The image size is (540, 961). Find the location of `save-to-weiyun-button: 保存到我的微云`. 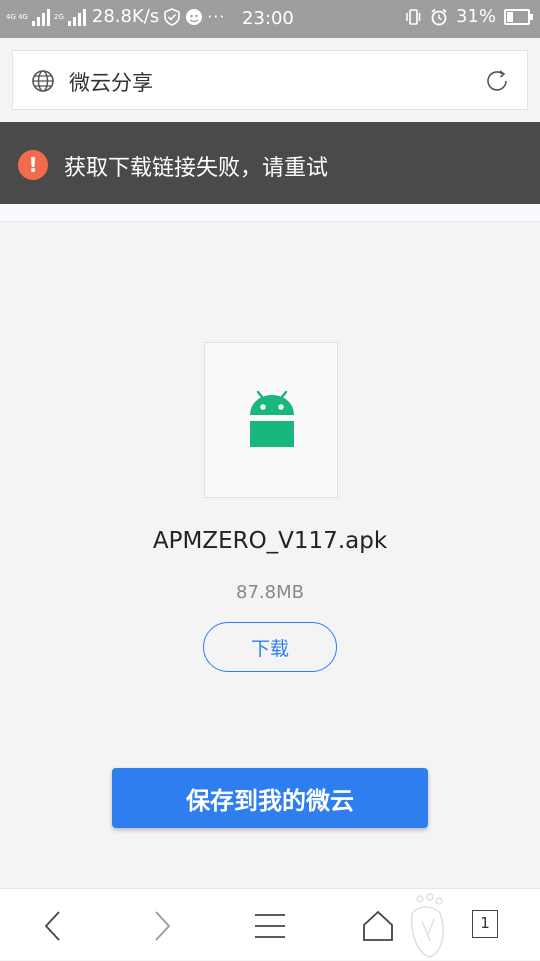

save-to-weiyun-button: 保存到我的微云 is located at coordinates (270, 798).